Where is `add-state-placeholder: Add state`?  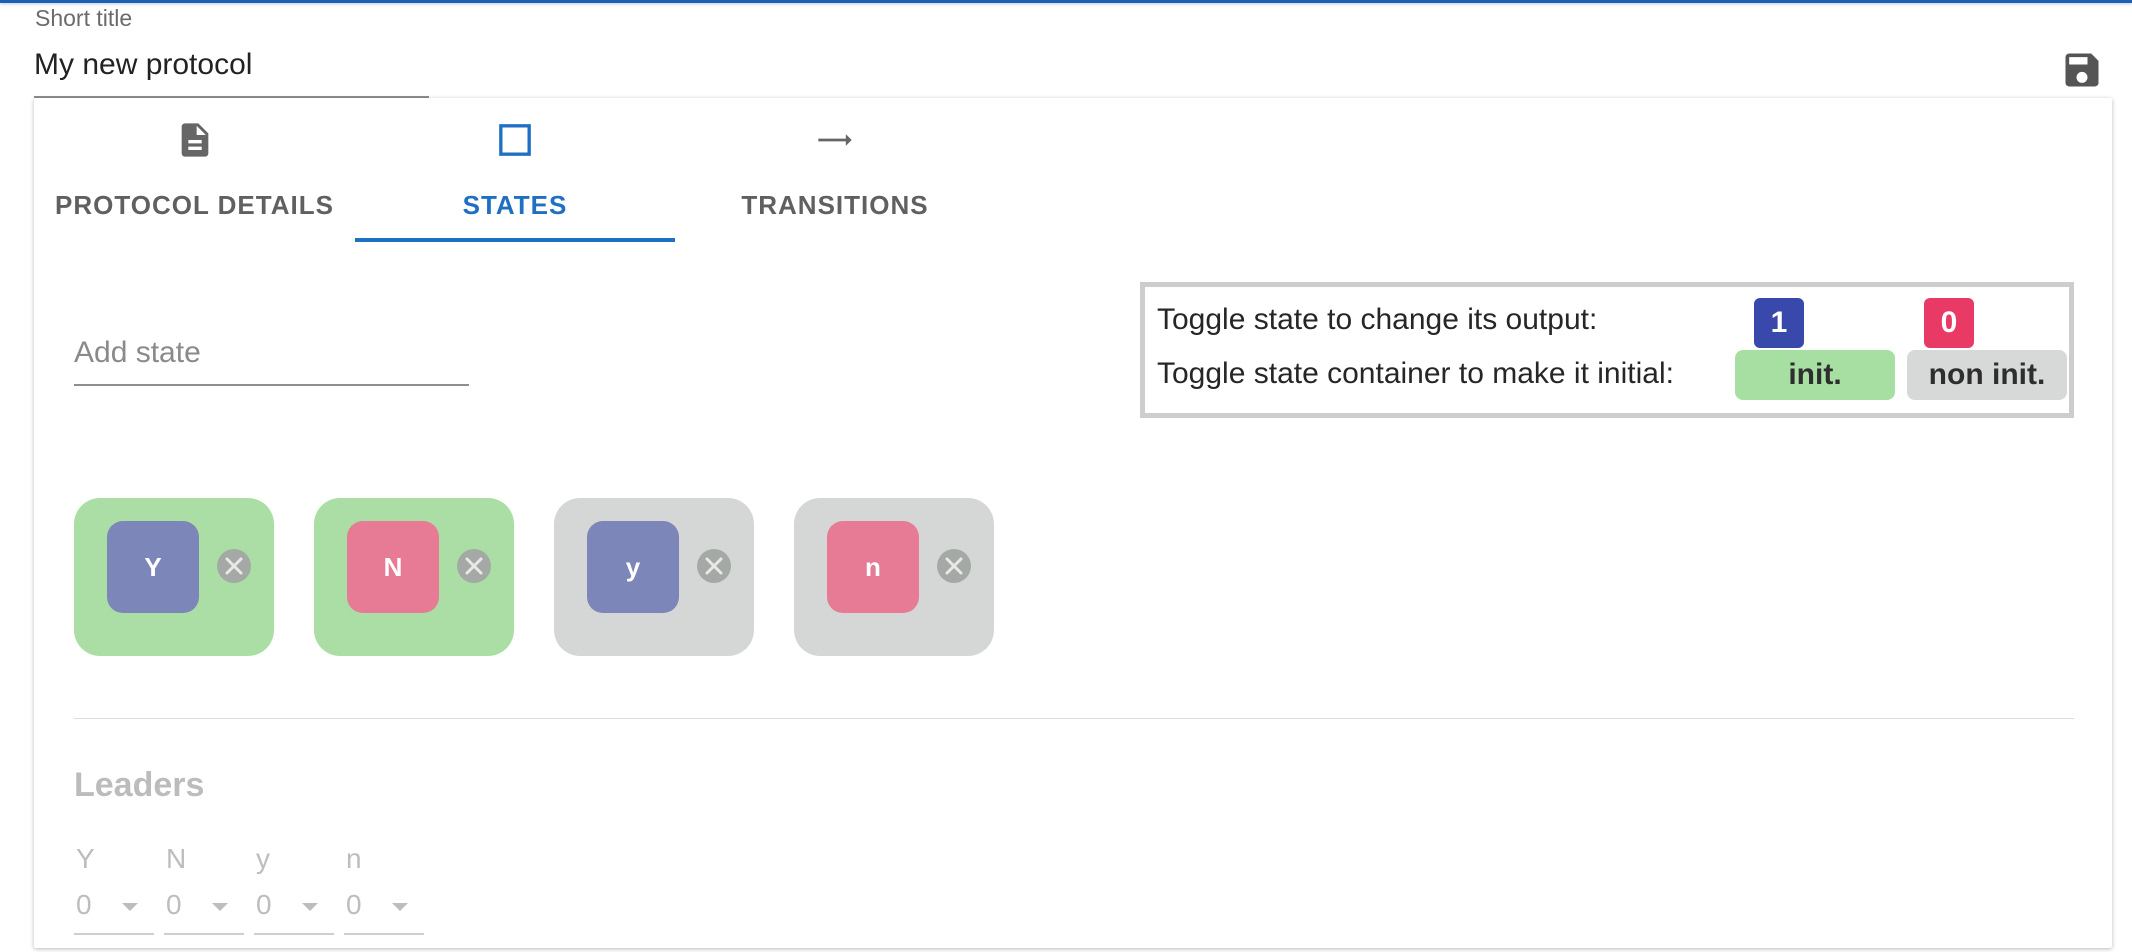 add-state-placeholder: Add state is located at coordinates (137, 352).